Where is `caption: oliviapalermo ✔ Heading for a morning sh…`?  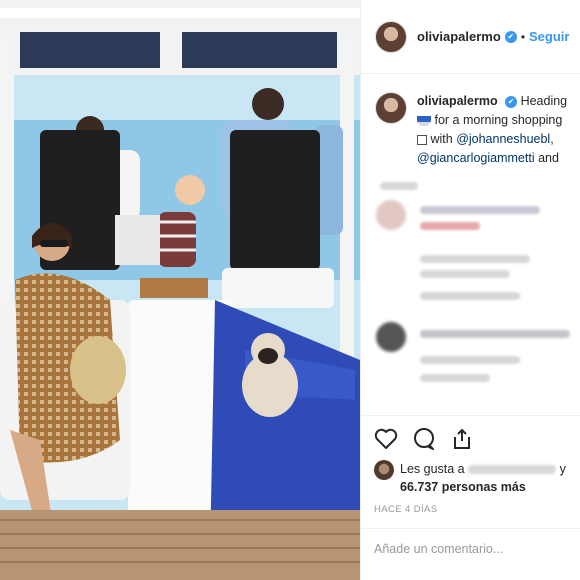 caption: oliviapalermo ✔ Heading for a morning sh… is located at coordinates (470, 121).